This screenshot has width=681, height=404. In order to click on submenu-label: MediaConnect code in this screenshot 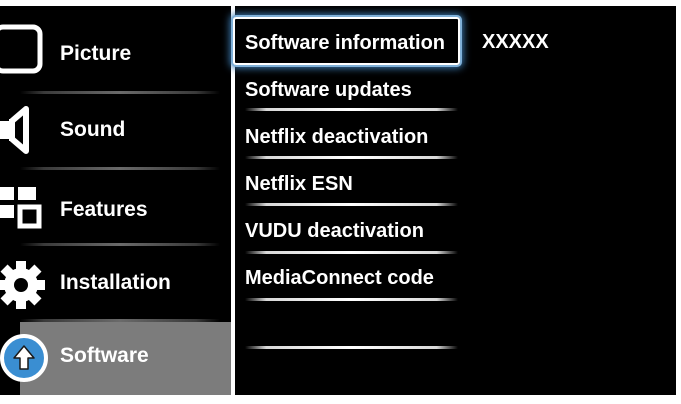, I will do `click(339, 278)`.